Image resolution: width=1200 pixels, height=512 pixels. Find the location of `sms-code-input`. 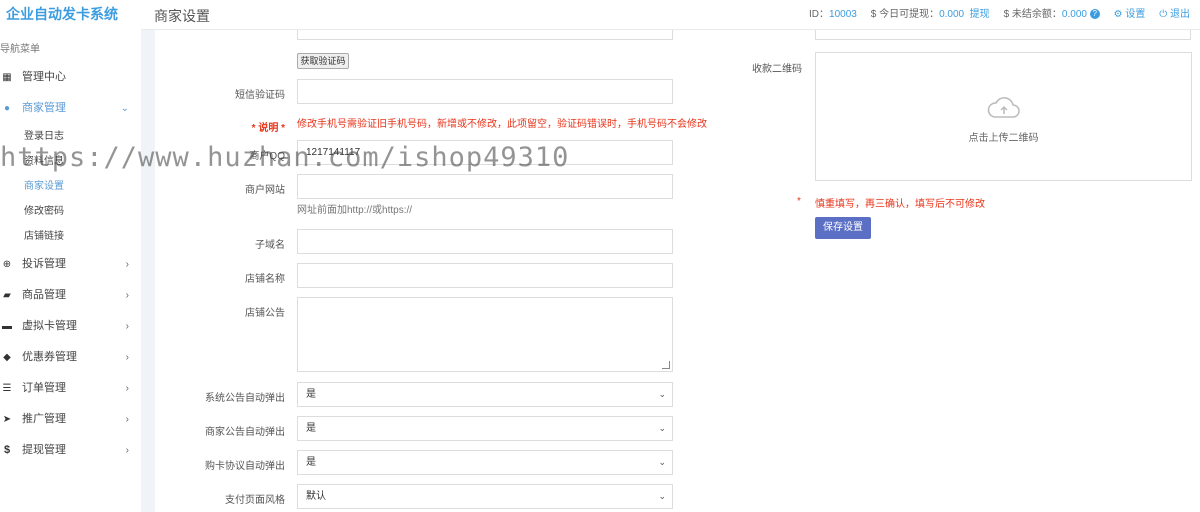

sms-code-input is located at coordinates (485, 91).